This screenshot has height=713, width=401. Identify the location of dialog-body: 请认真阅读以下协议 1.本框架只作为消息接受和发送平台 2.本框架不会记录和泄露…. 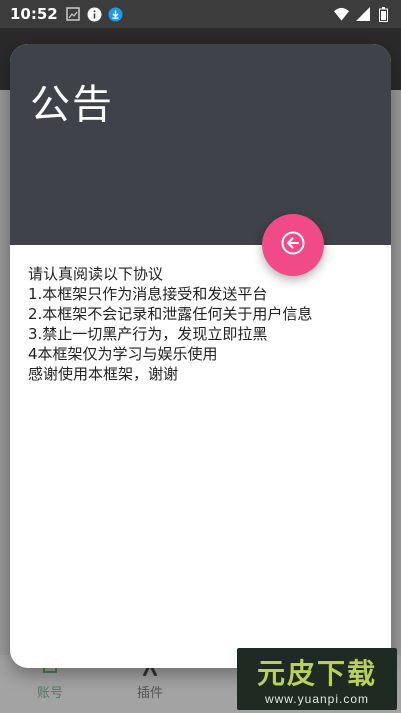
(203, 324).